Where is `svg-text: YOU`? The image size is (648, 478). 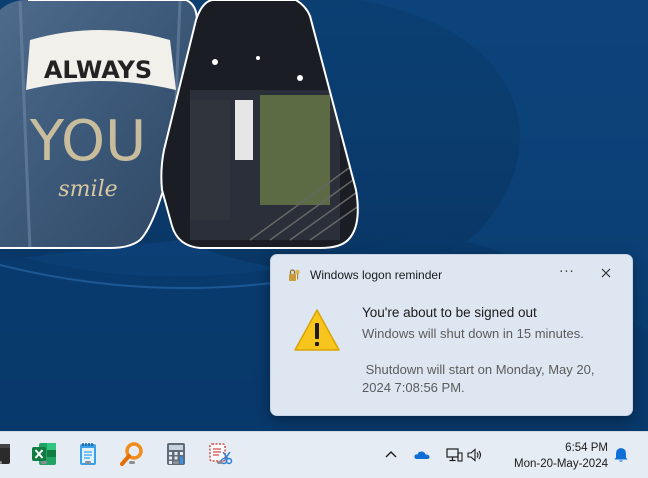 svg-text: YOU is located at coordinates (87, 141).